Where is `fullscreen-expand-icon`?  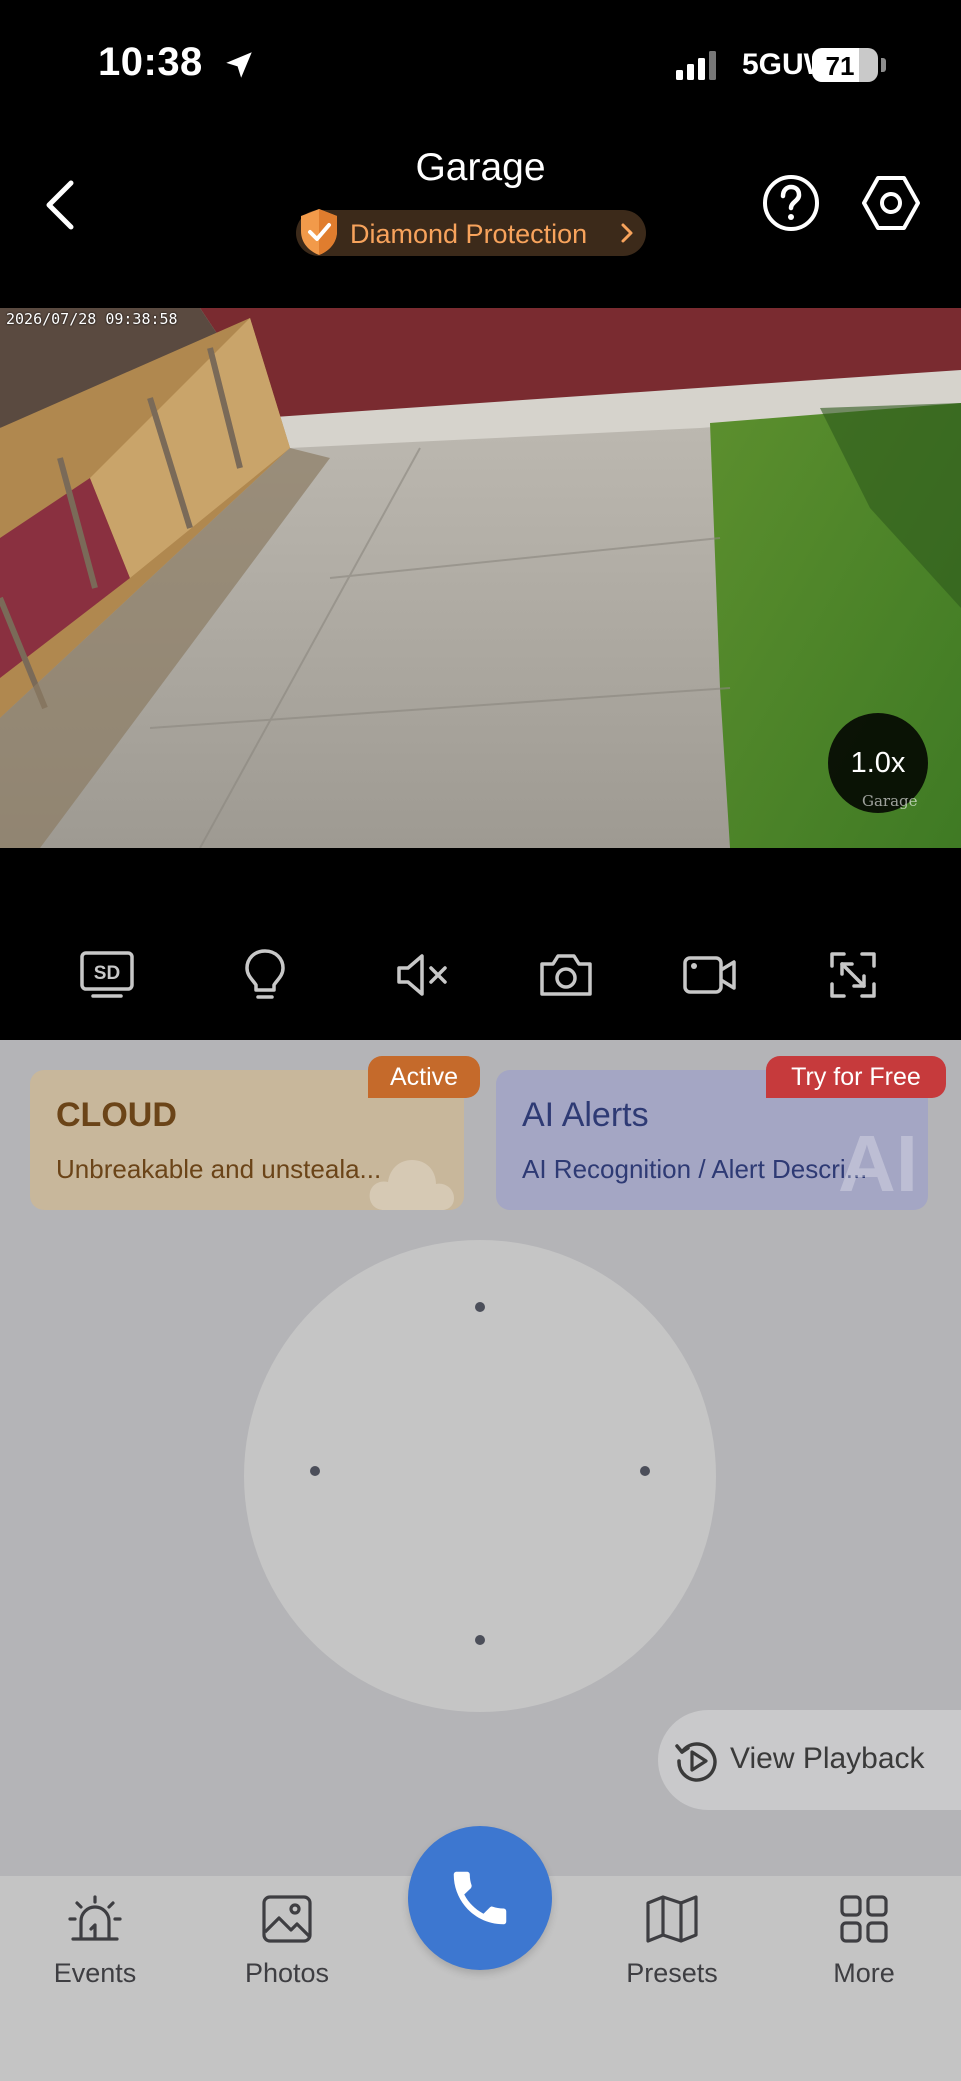 fullscreen-expand-icon is located at coordinates (853, 975).